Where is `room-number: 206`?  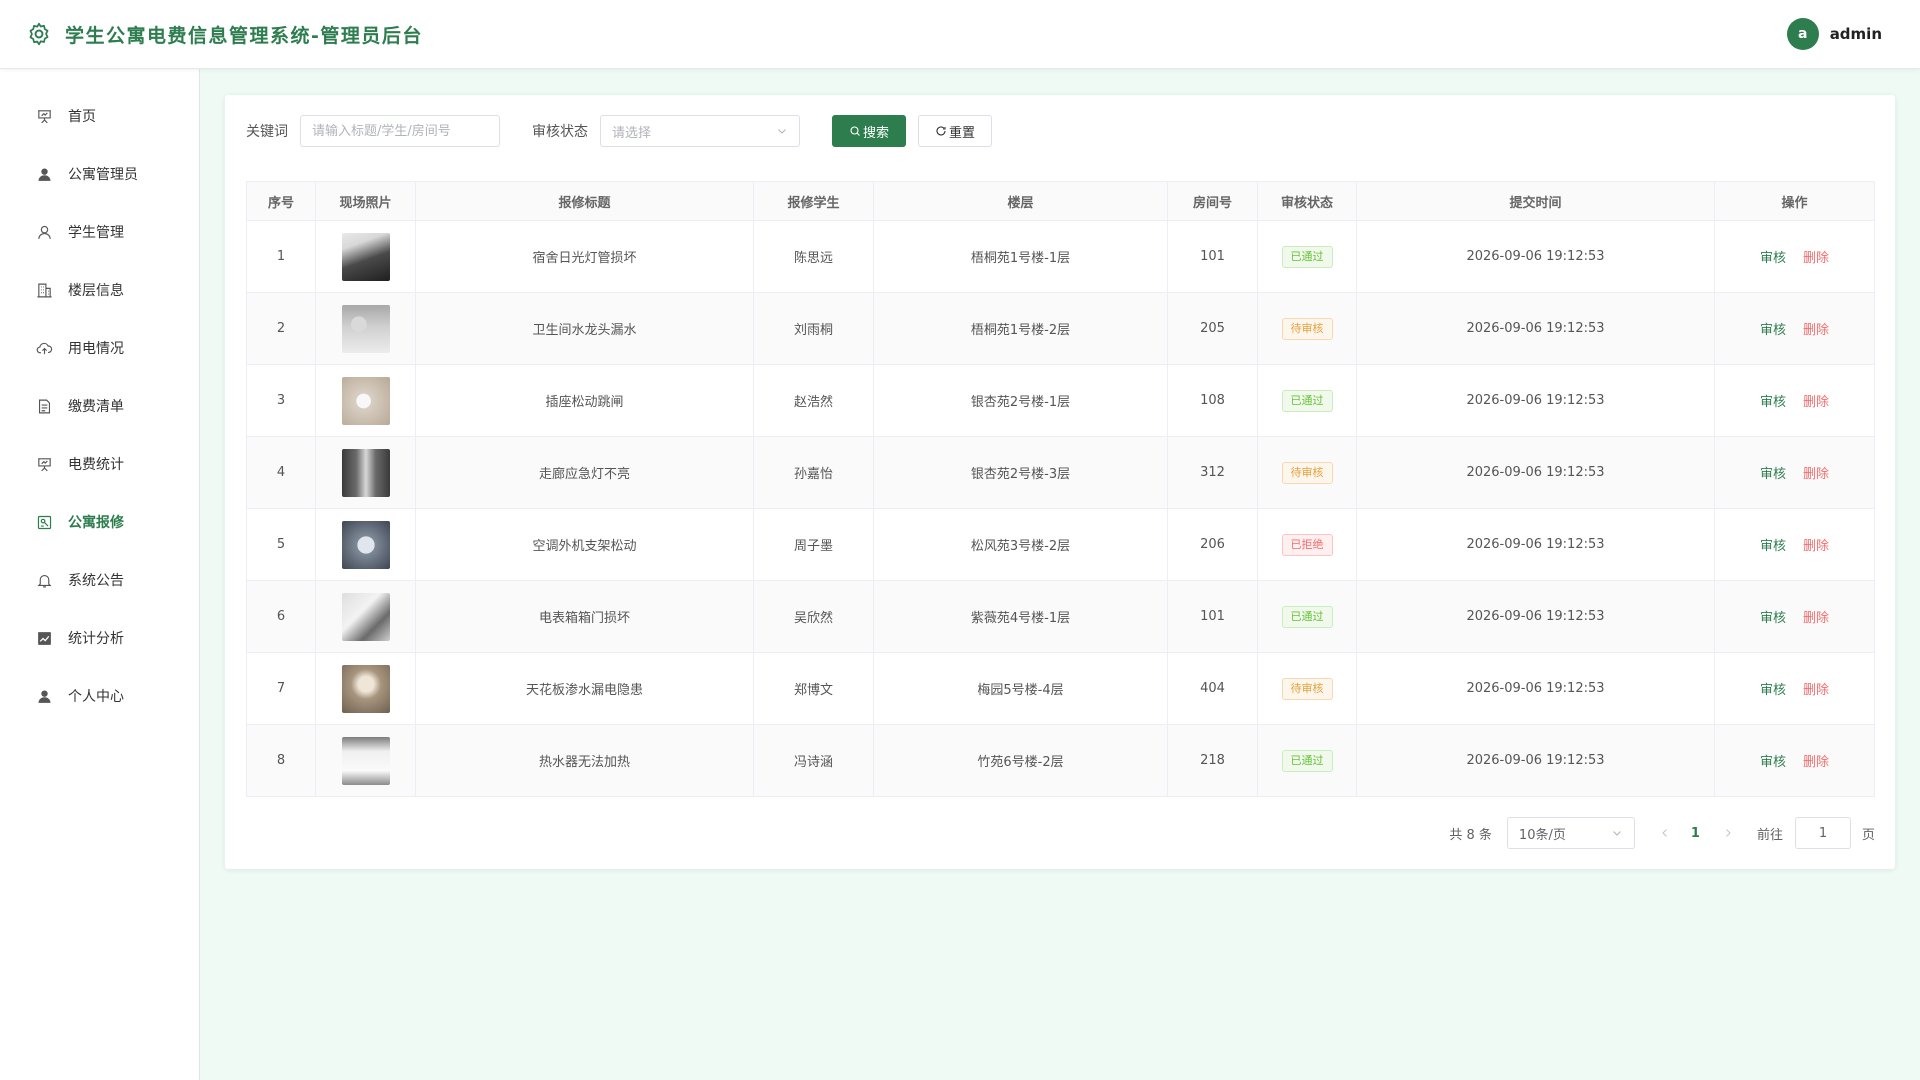
room-number: 206 is located at coordinates (1212, 544).